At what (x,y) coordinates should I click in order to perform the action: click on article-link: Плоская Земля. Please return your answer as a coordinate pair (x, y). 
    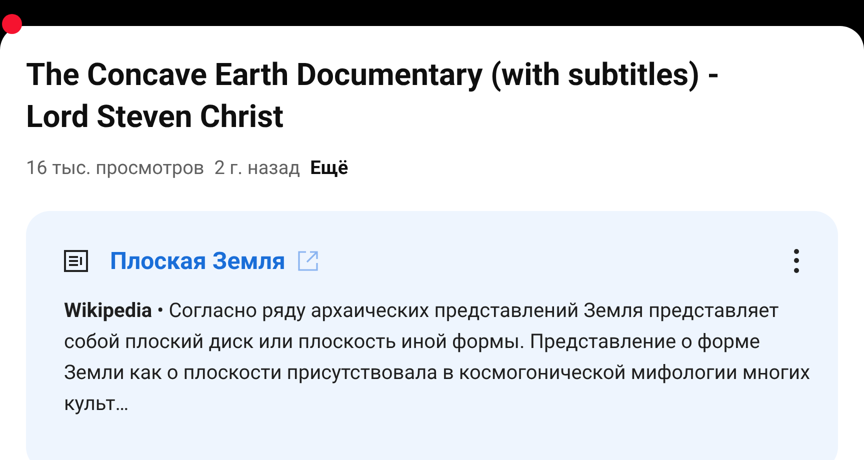
    Looking at the image, I should click on (198, 260).